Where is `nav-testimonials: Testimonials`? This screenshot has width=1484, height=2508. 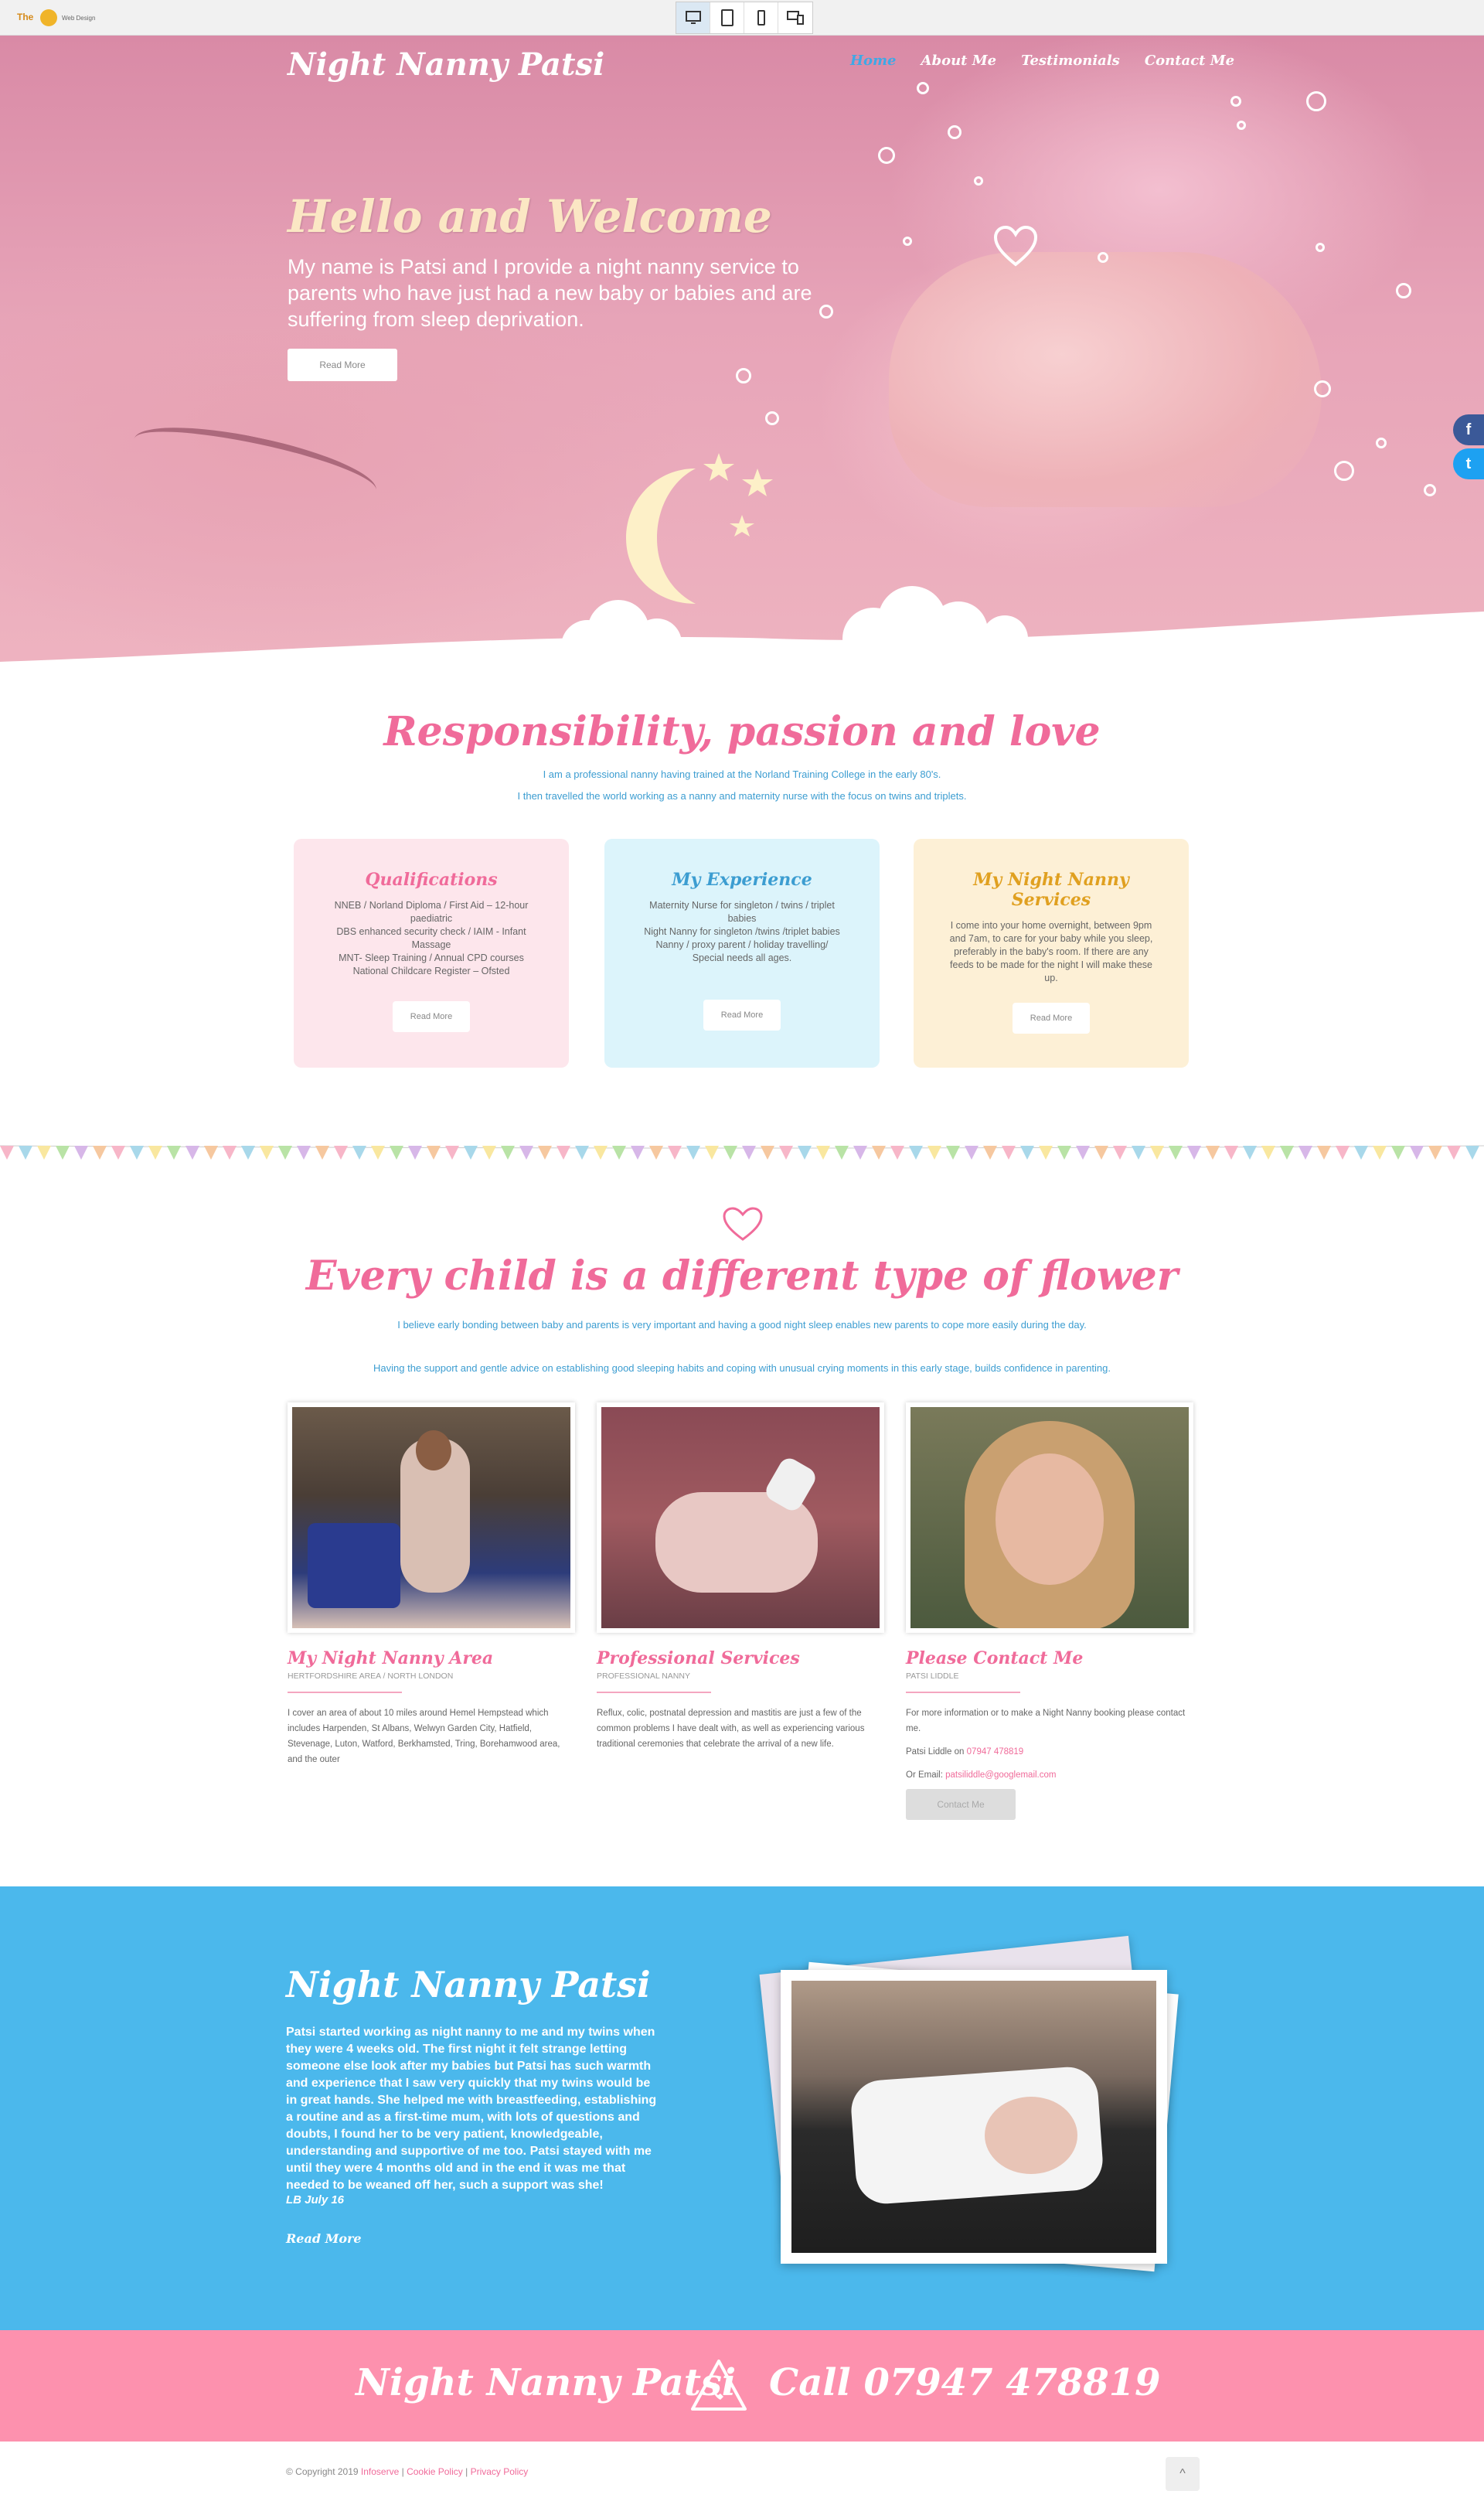 nav-testimonials: Testimonials is located at coordinates (1070, 61).